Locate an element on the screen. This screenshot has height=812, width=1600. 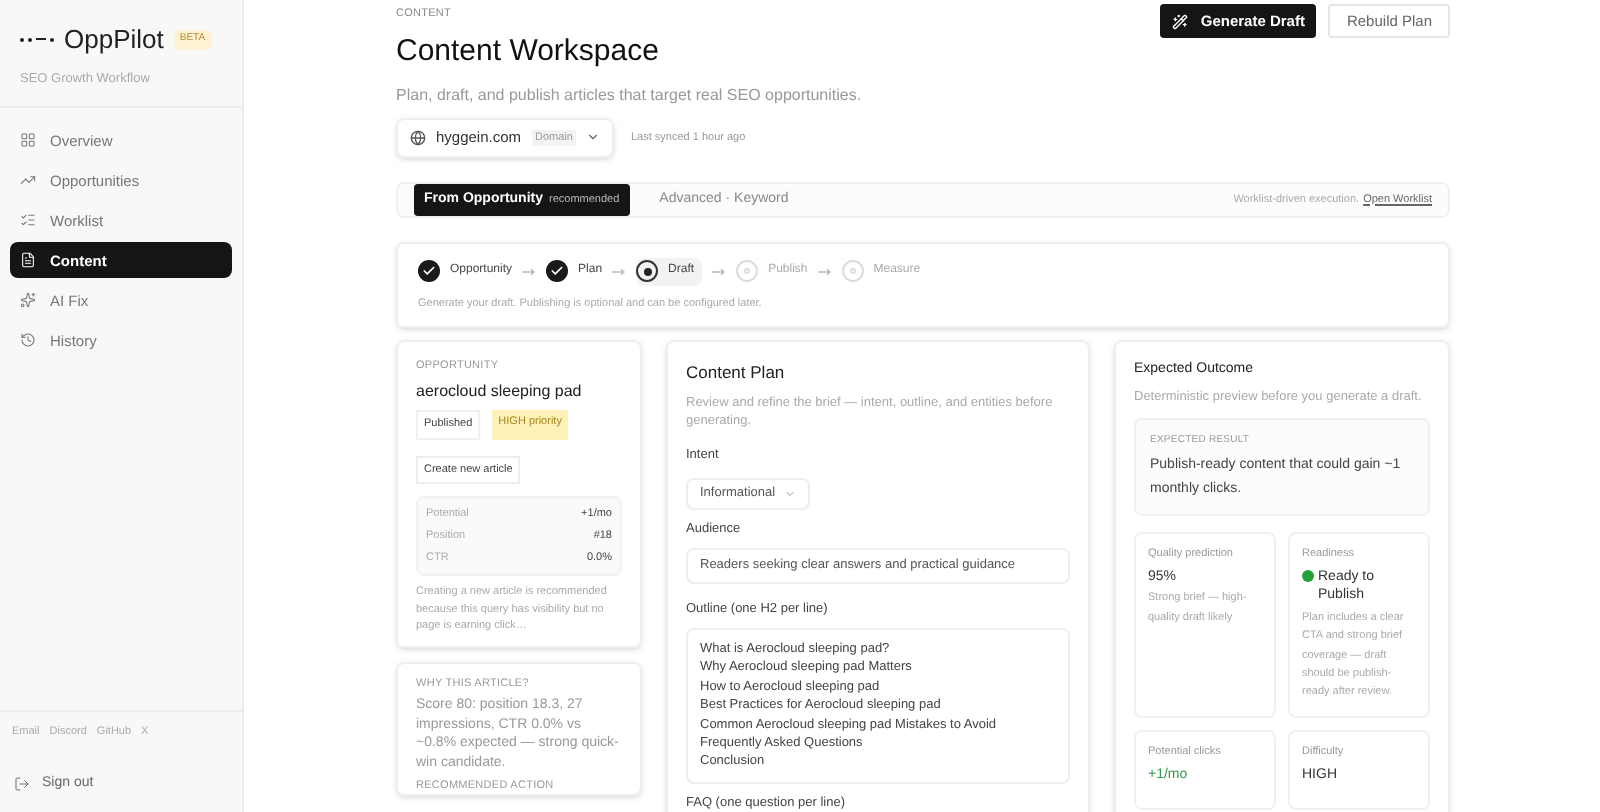
document-icon is located at coordinates (28, 260).